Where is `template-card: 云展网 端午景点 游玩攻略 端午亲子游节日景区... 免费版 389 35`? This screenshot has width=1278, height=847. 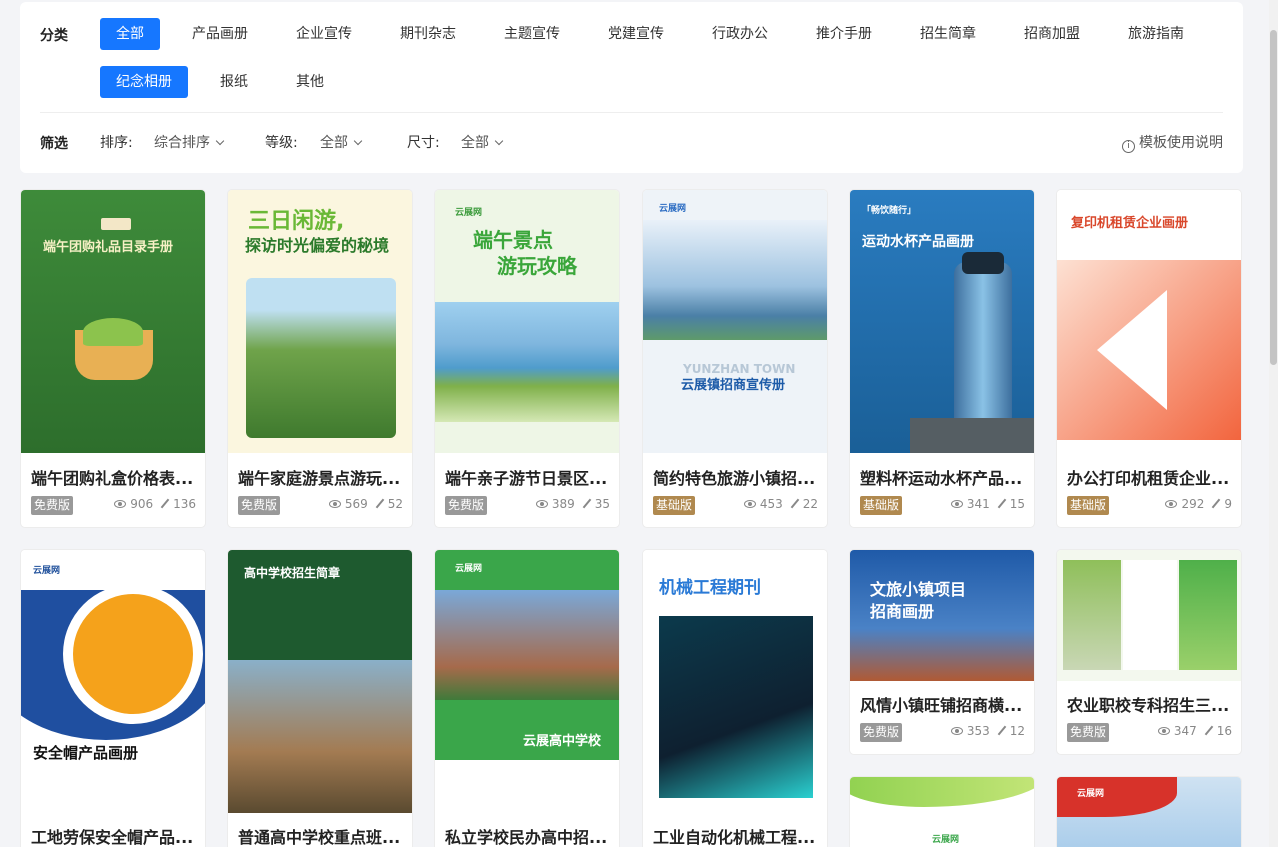 template-card: 云展网 端午景点 游玩攻略 端午亲子游节日景区... 免费版 389 35 is located at coordinates (527, 358).